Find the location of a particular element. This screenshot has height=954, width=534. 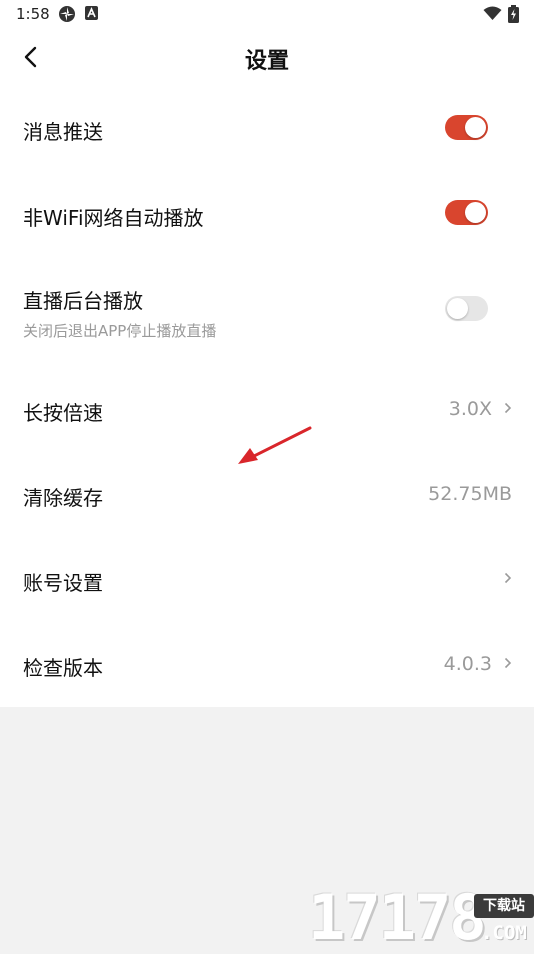

push-toggle is located at coordinates (466, 127).